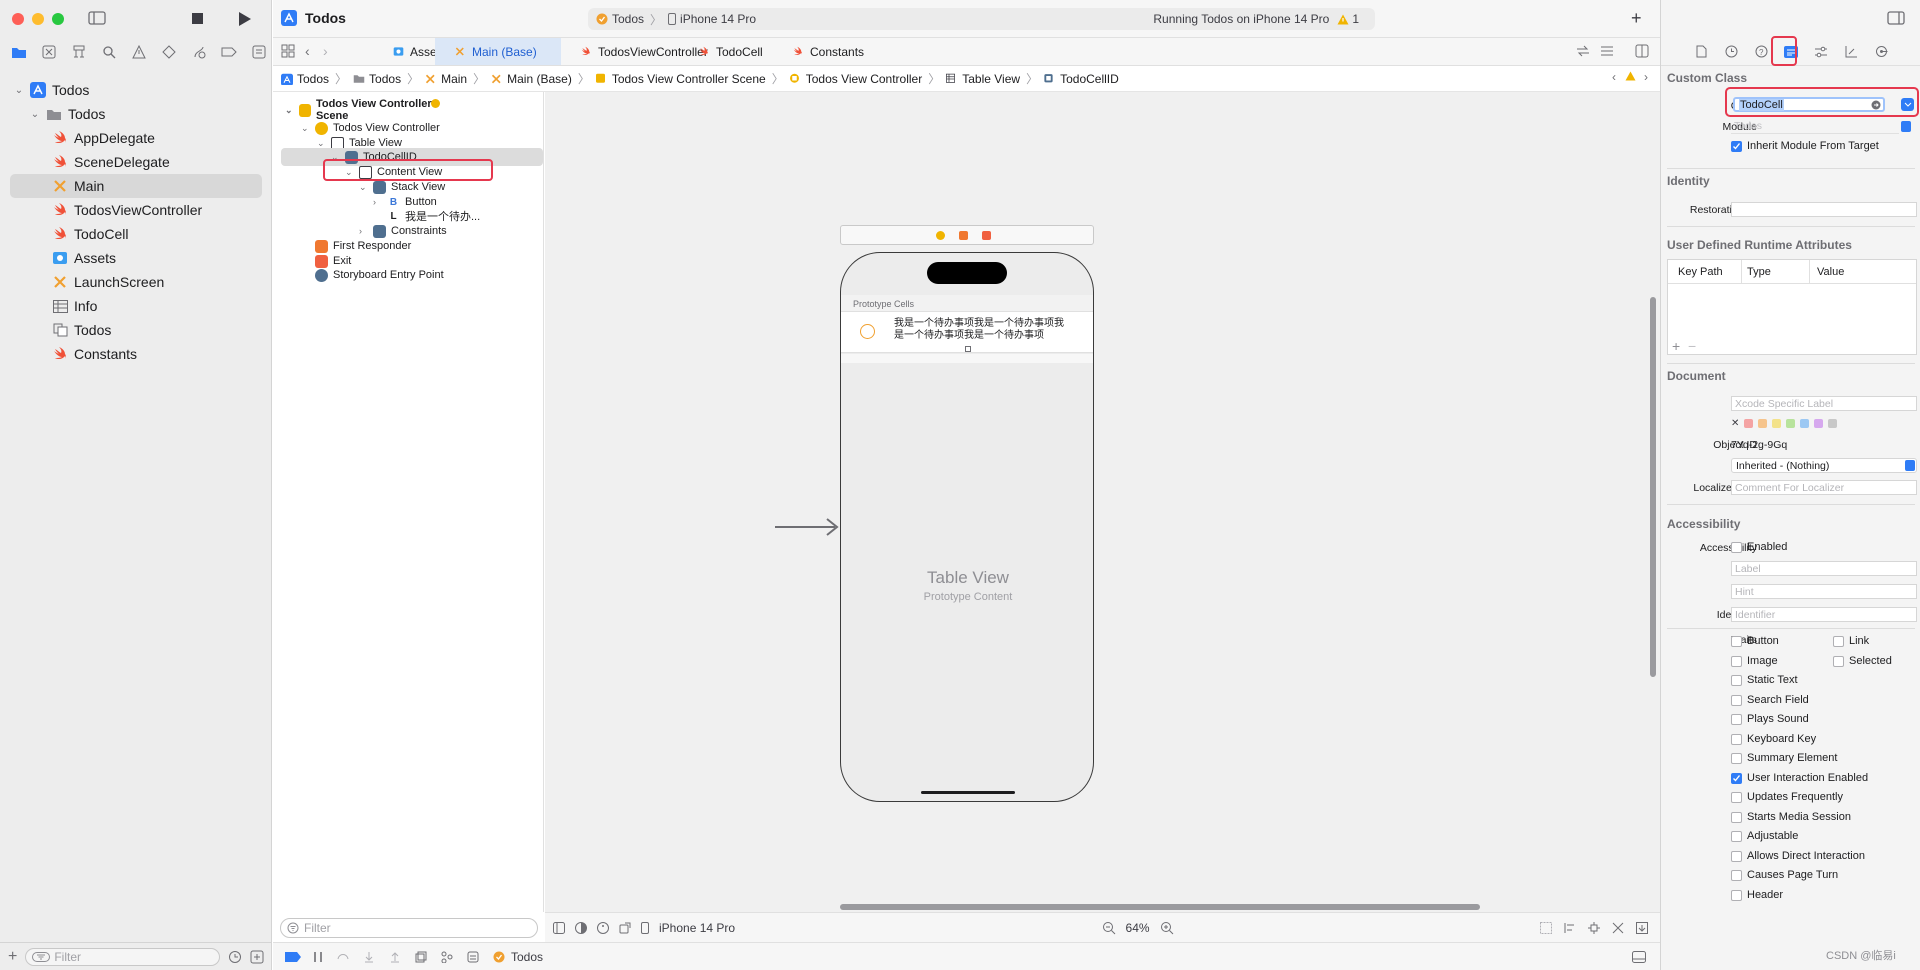 The image size is (1920, 970). What do you see at coordinates (726, 51) in the screenshot?
I see `tab-todocell: TodoCell` at bounding box center [726, 51].